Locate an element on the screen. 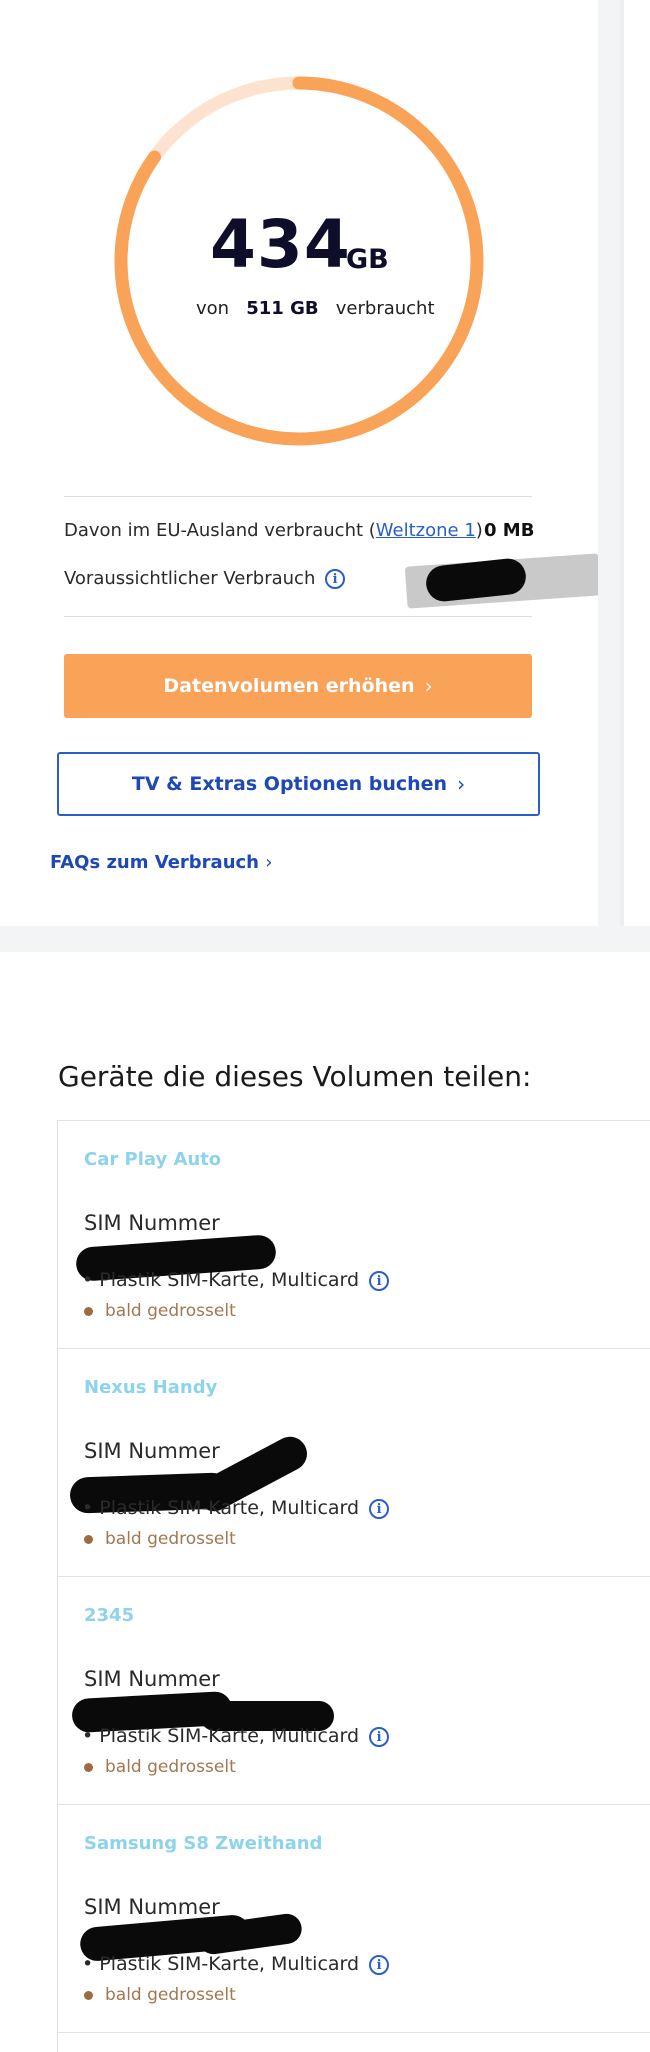  faq-usage-link: FAQs zum Verbrauch › is located at coordinates (161, 862).